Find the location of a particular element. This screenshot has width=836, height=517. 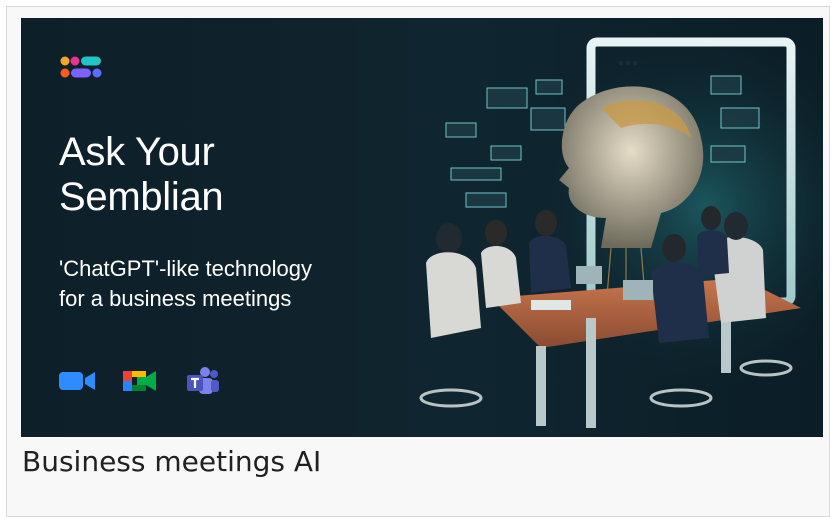

google-meet-icon is located at coordinates (140, 381).